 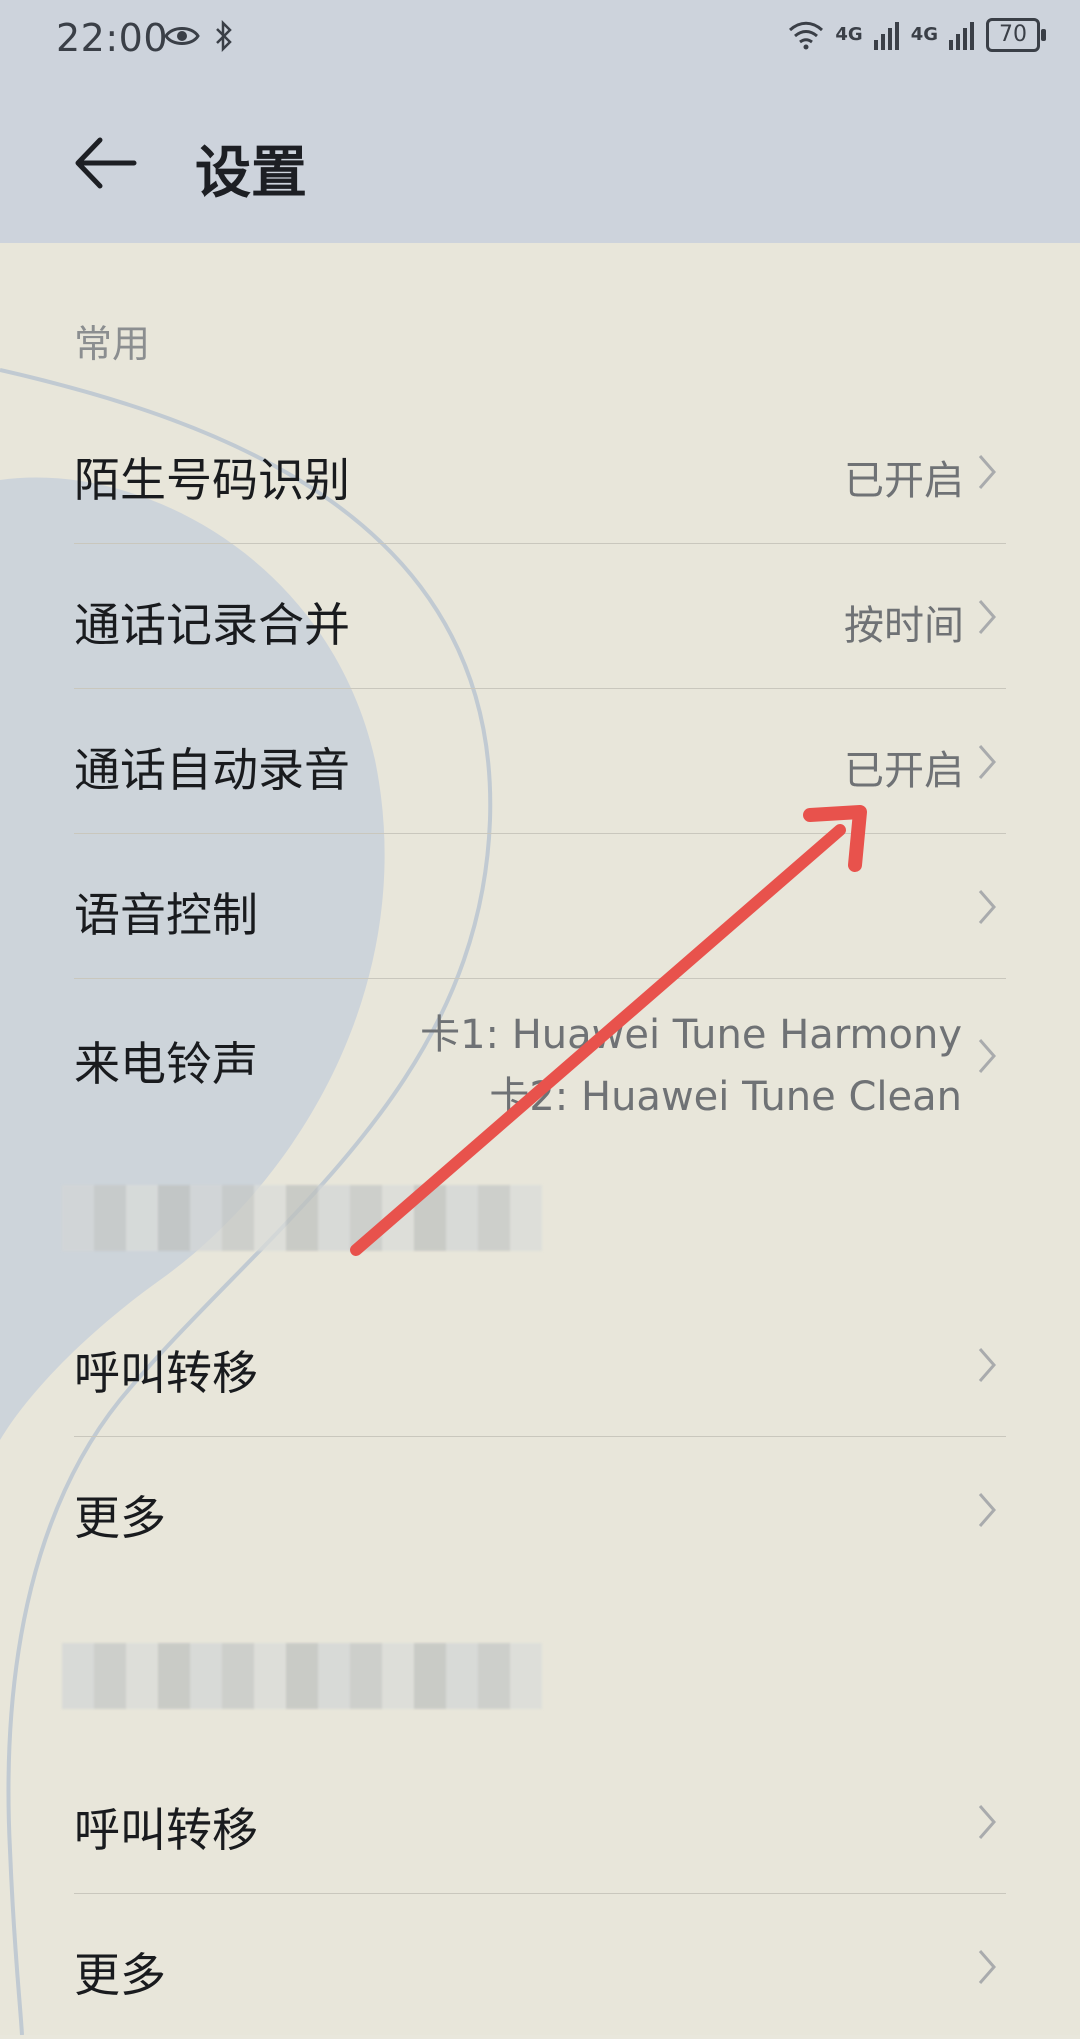 I want to click on setting-label: 陌生号码识别, so click(x=212, y=480).